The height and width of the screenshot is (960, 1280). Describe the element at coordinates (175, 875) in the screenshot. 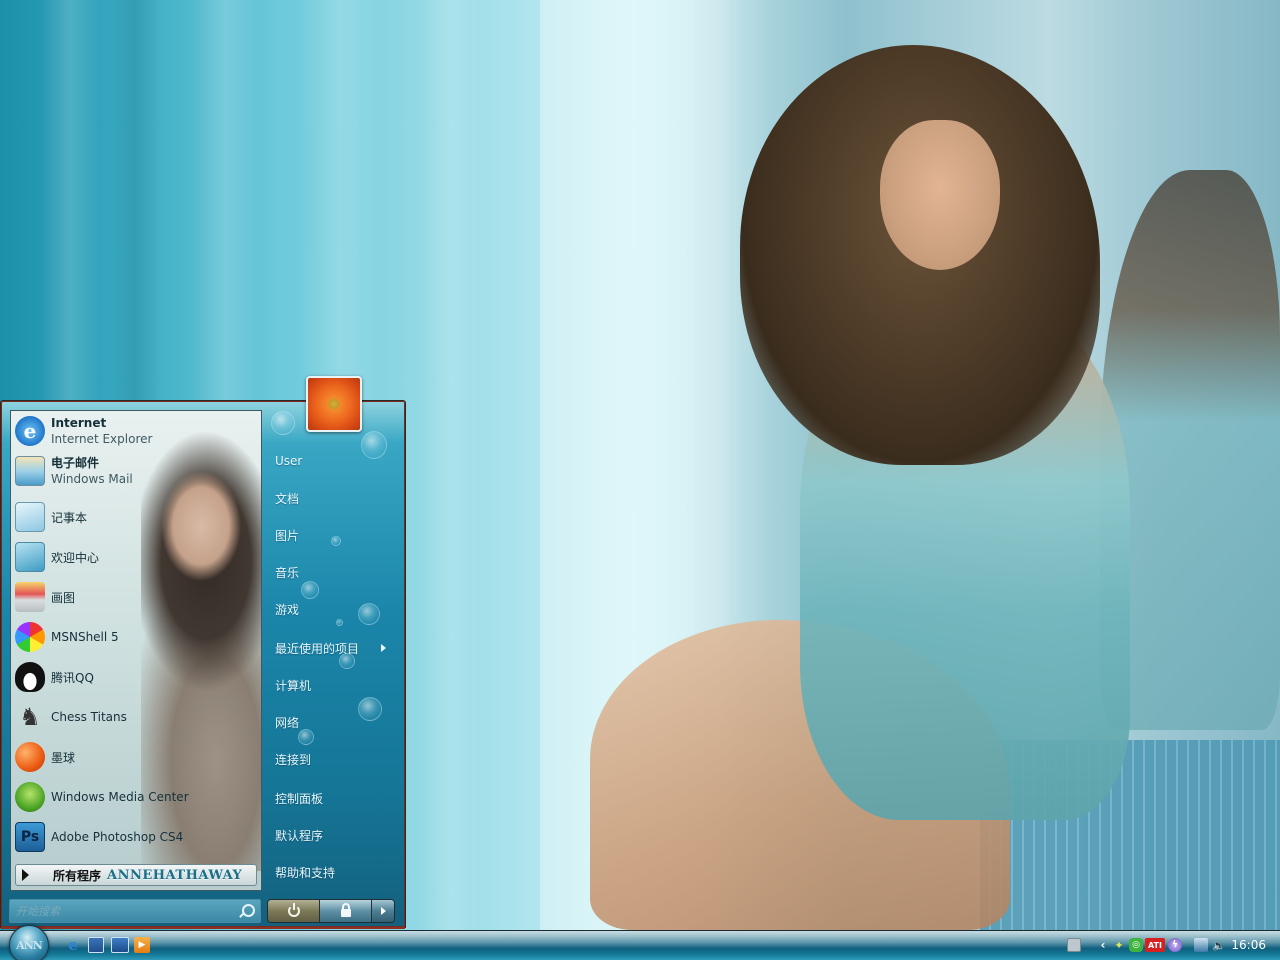

I see `brand-text: ANNEHATHAWAY` at that location.